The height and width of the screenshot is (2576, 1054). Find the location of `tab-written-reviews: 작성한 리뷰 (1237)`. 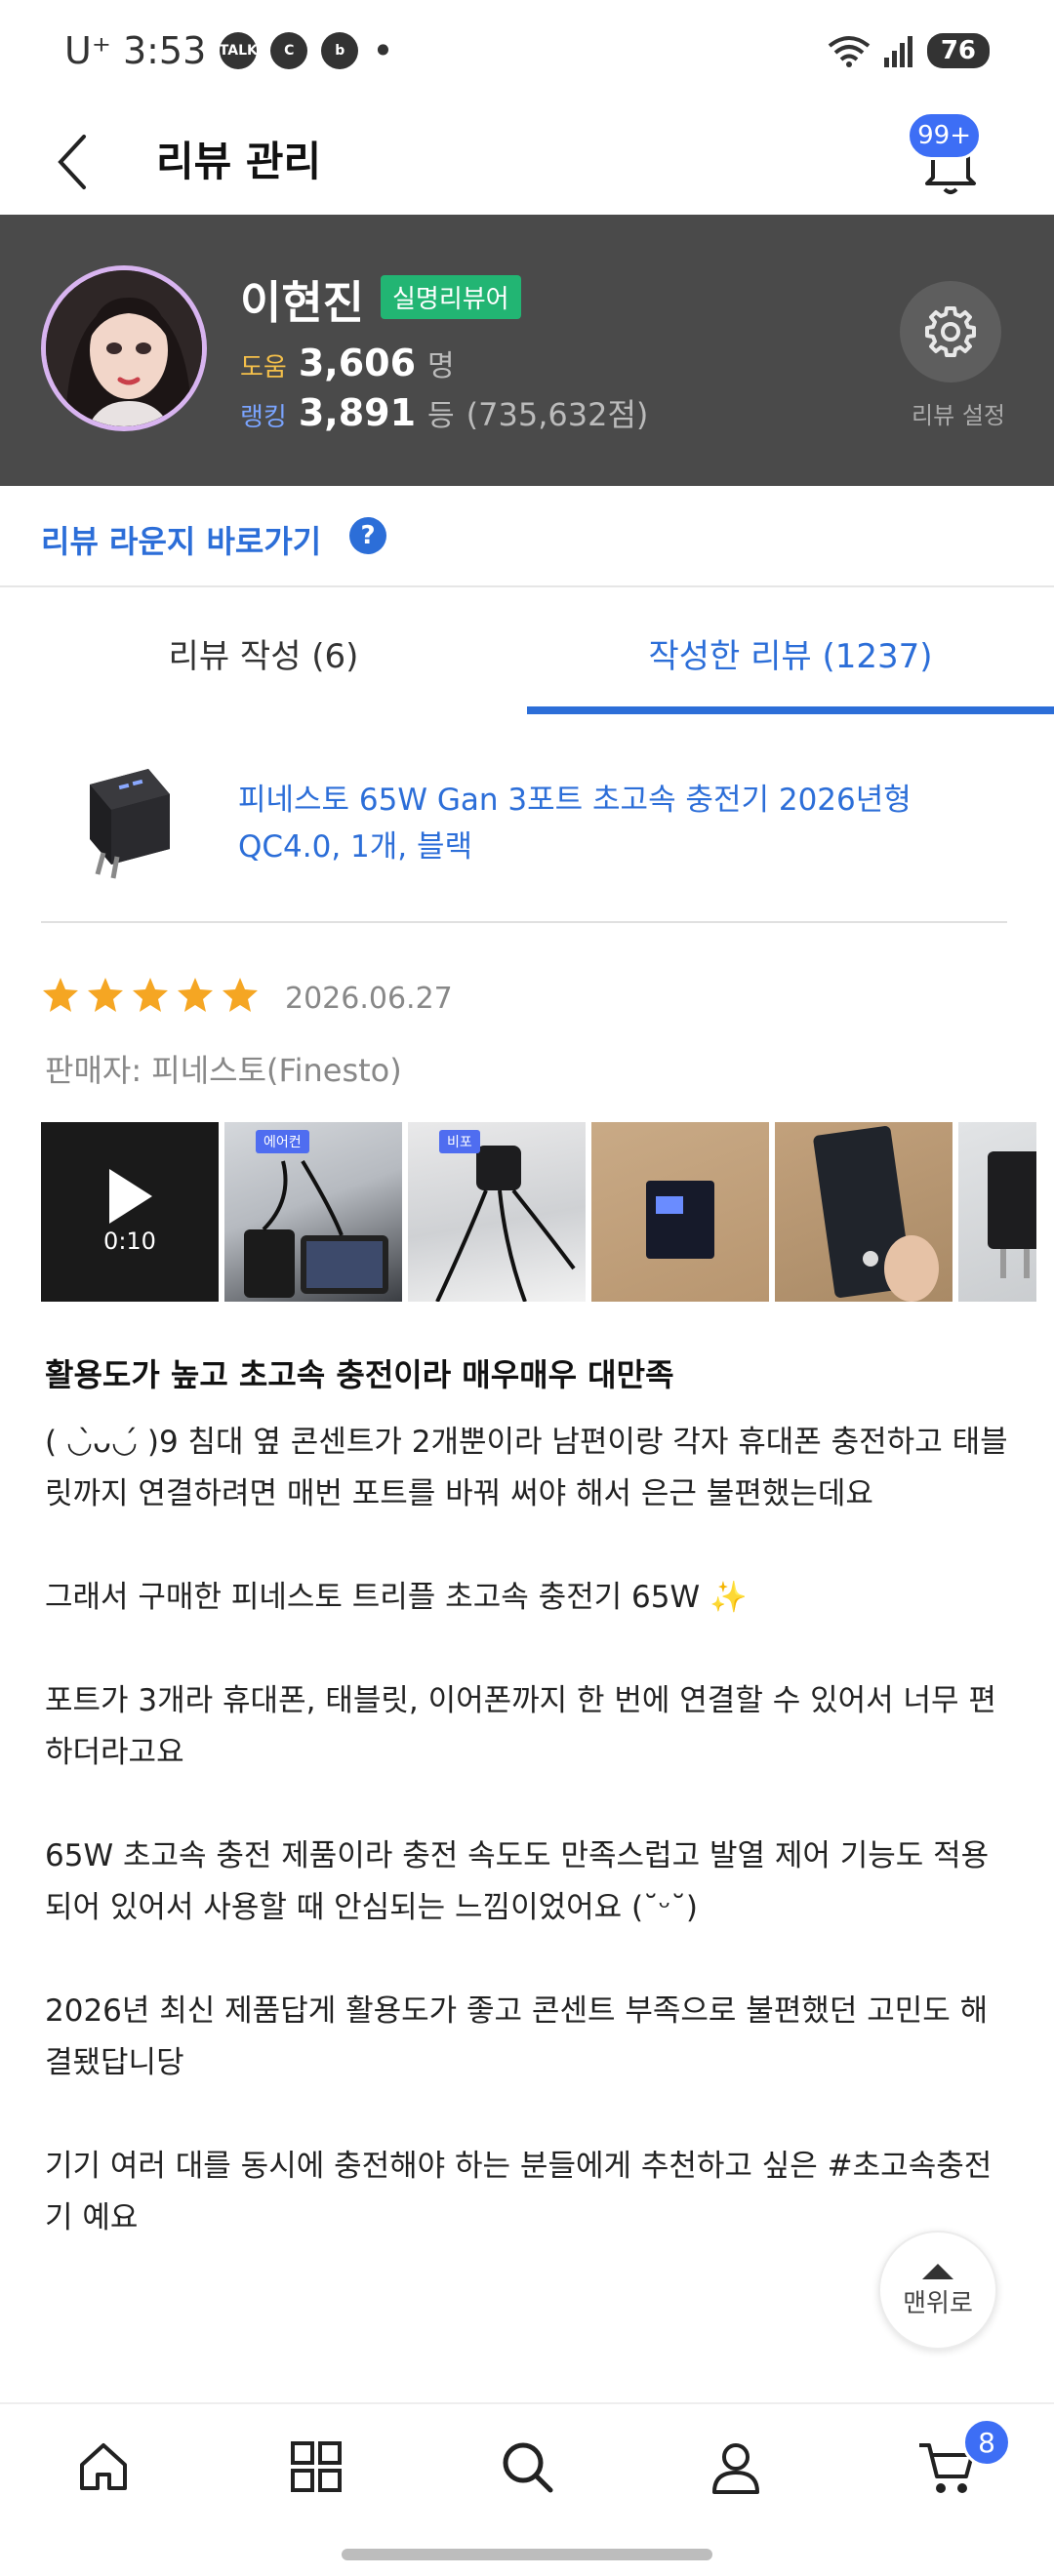

tab-written-reviews: 작성한 리뷰 (1237) is located at coordinates (790, 652).